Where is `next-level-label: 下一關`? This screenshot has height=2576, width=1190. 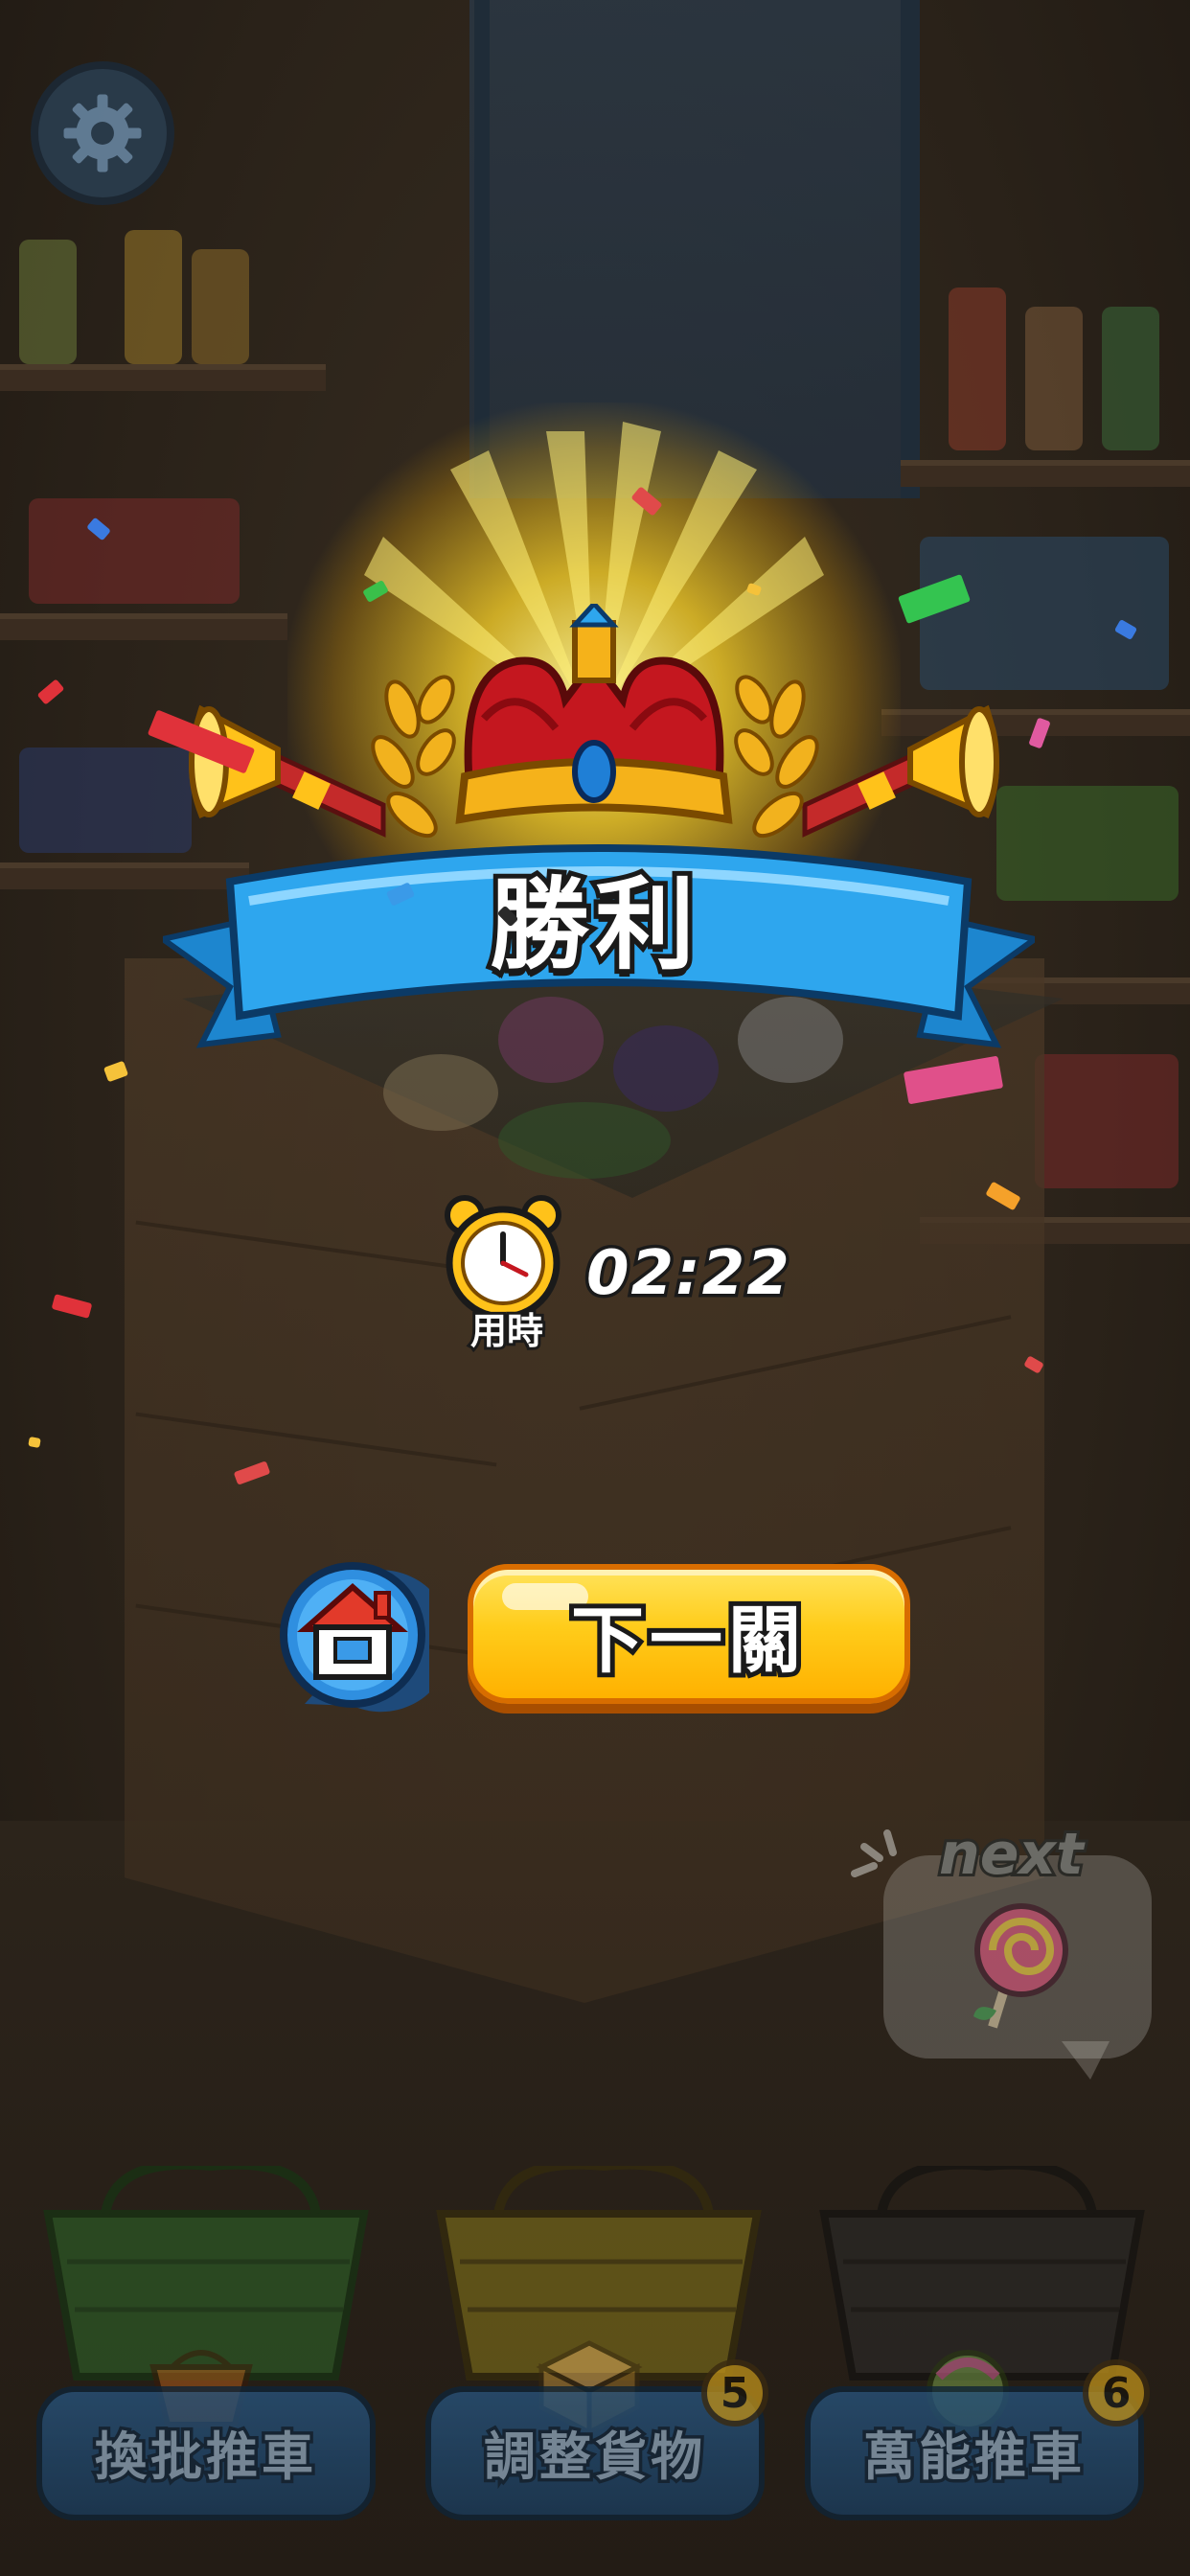 next-level-label: 下一關 is located at coordinates (686, 1640).